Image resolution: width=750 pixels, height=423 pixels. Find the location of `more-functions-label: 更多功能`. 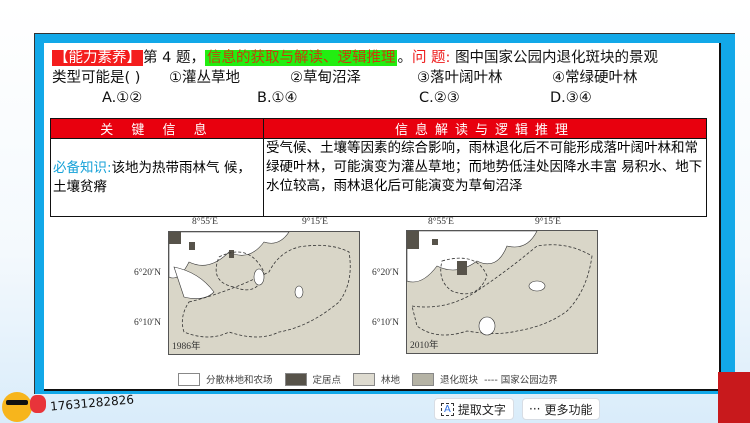

more-functions-label: 更多功能 is located at coordinates (568, 409).